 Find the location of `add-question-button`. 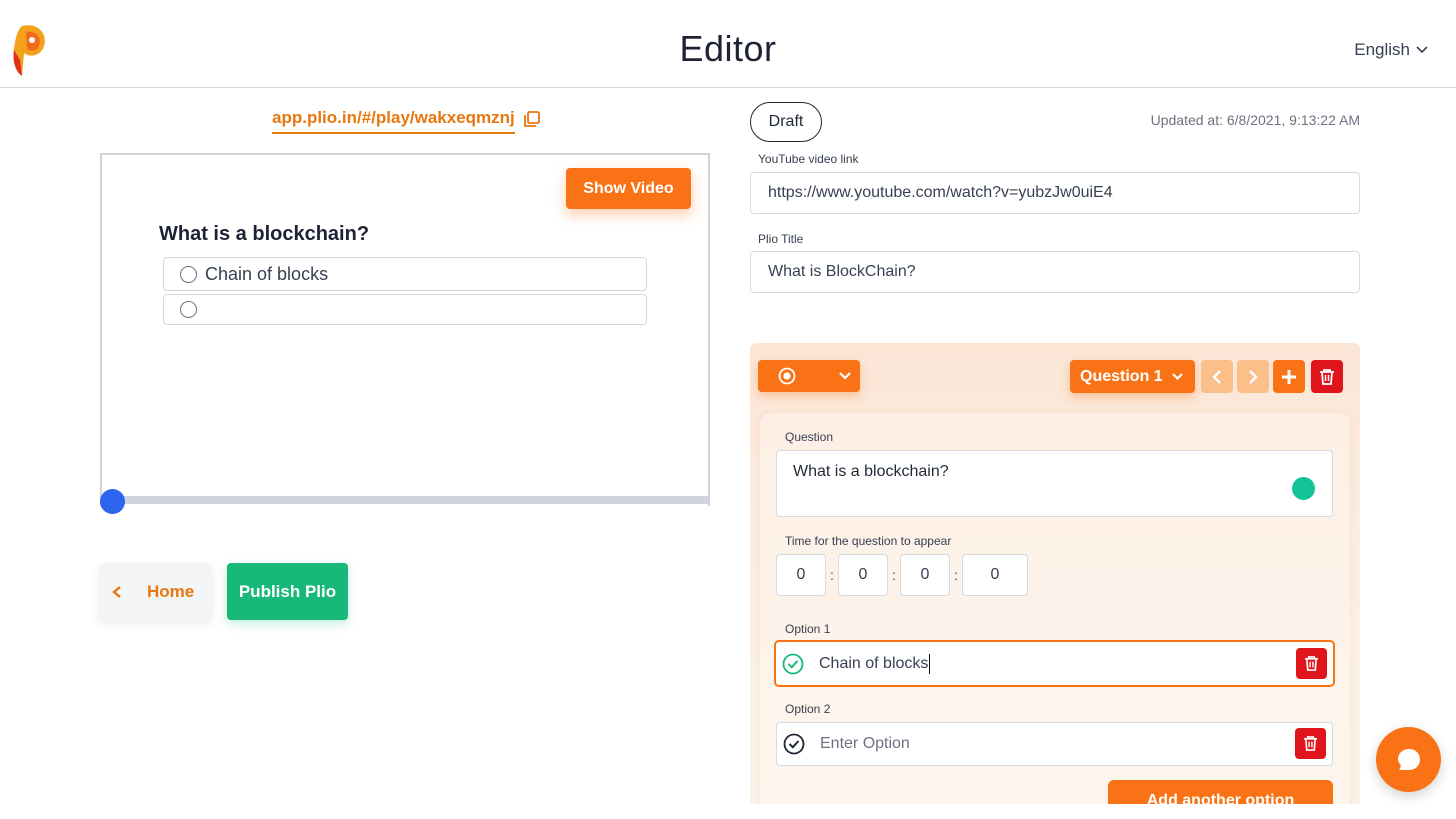

add-question-button is located at coordinates (1289, 376).